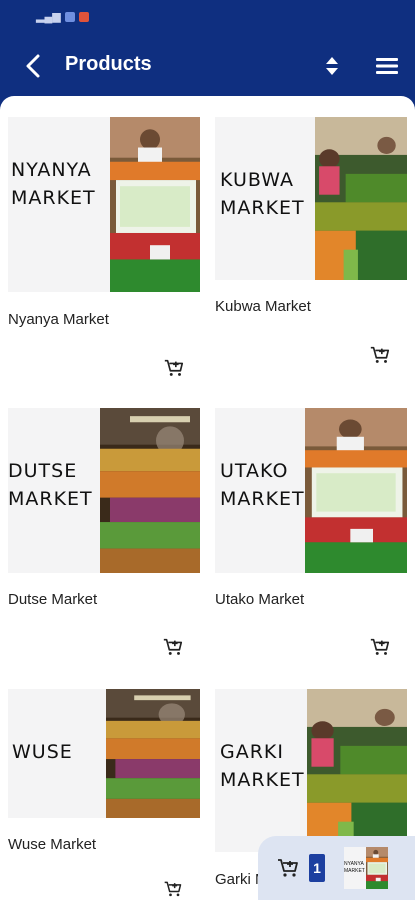 This screenshot has width=415, height=900. I want to click on back-button, so click(34, 66).